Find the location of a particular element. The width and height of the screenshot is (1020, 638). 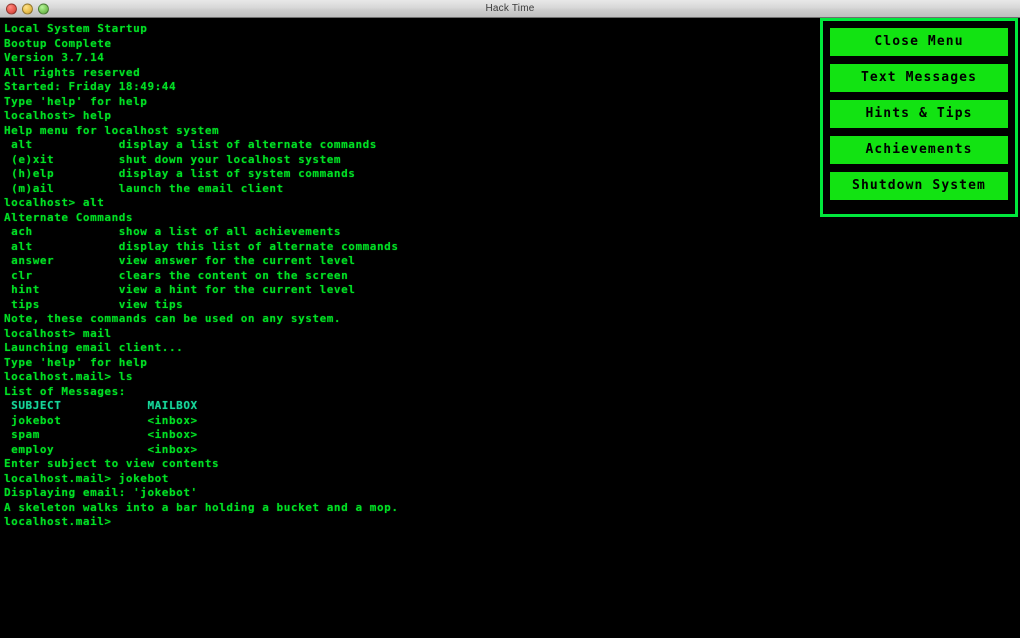

close-window-icon is located at coordinates (11, 8).